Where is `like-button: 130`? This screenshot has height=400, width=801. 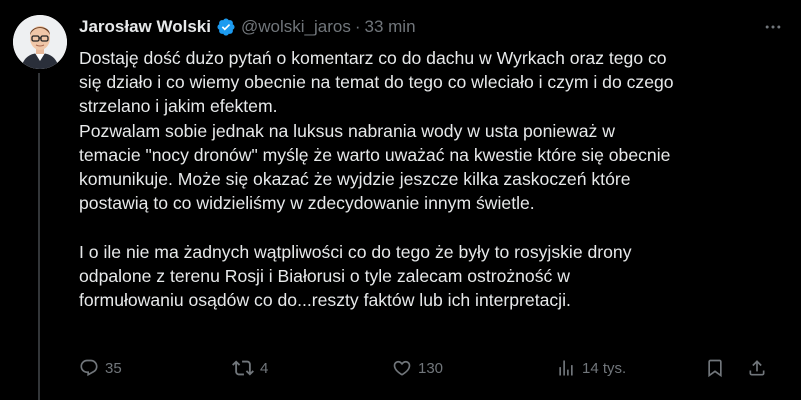 like-button: 130 is located at coordinates (417, 368).